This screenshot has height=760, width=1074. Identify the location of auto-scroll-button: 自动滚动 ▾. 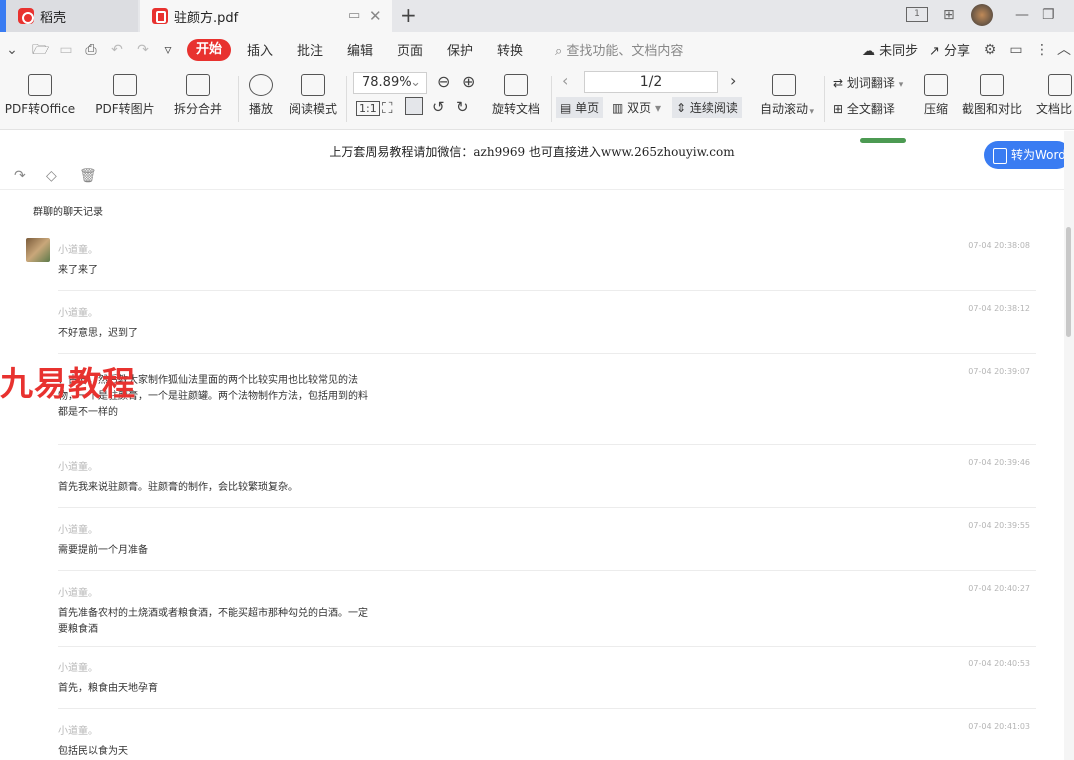
(784, 95).